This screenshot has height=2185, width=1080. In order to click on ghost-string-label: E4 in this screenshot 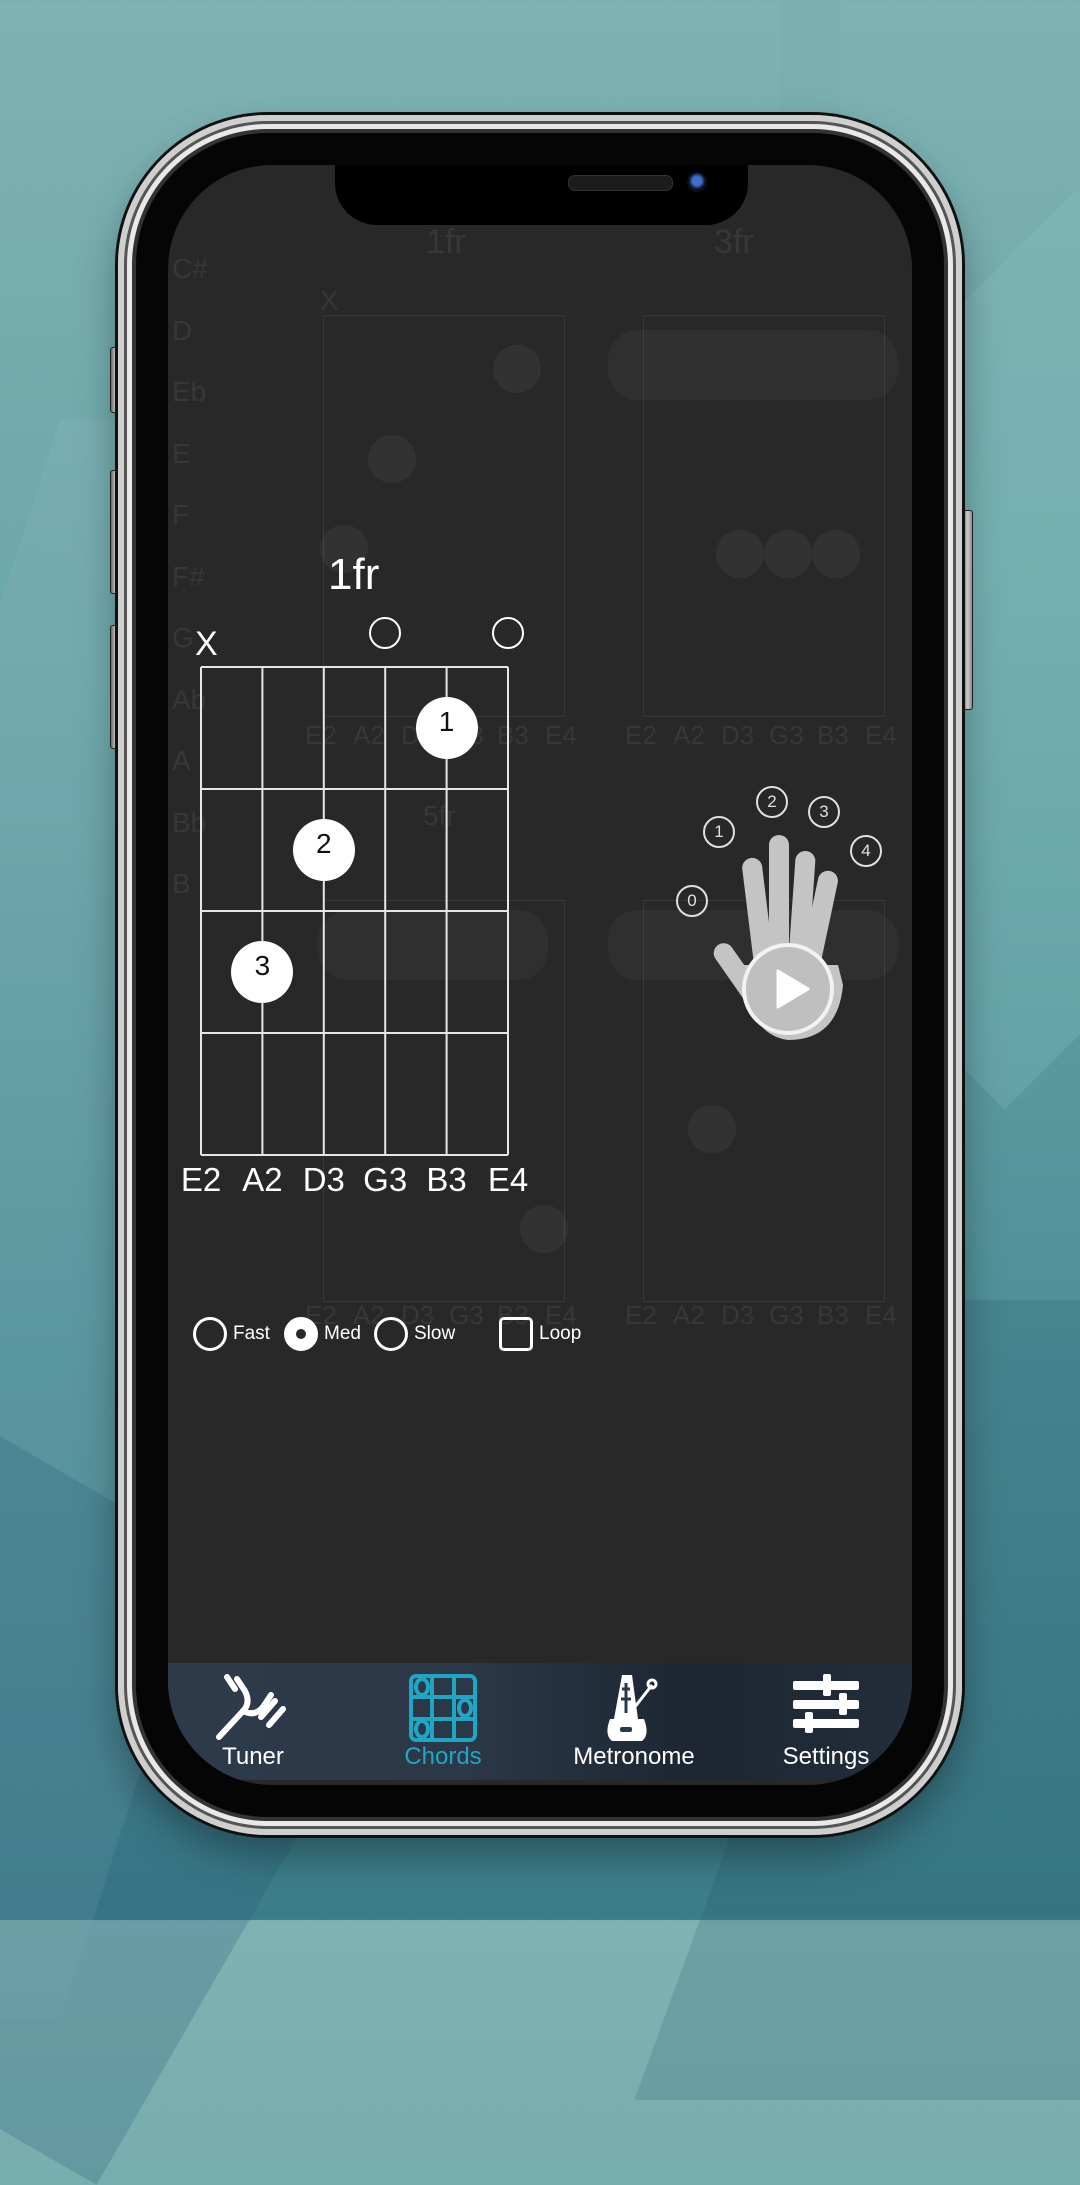, I will do `click(881, 1315)`.